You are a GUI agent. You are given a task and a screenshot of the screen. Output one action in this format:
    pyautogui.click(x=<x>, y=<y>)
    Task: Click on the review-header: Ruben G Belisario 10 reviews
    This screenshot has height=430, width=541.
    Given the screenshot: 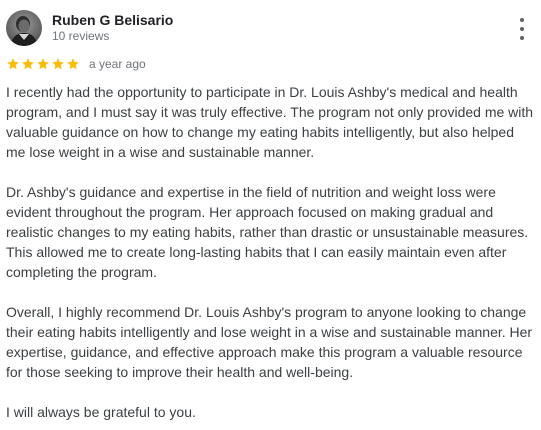 What is the action you would take?
    pyautogui.click(x=89, y=28)
    